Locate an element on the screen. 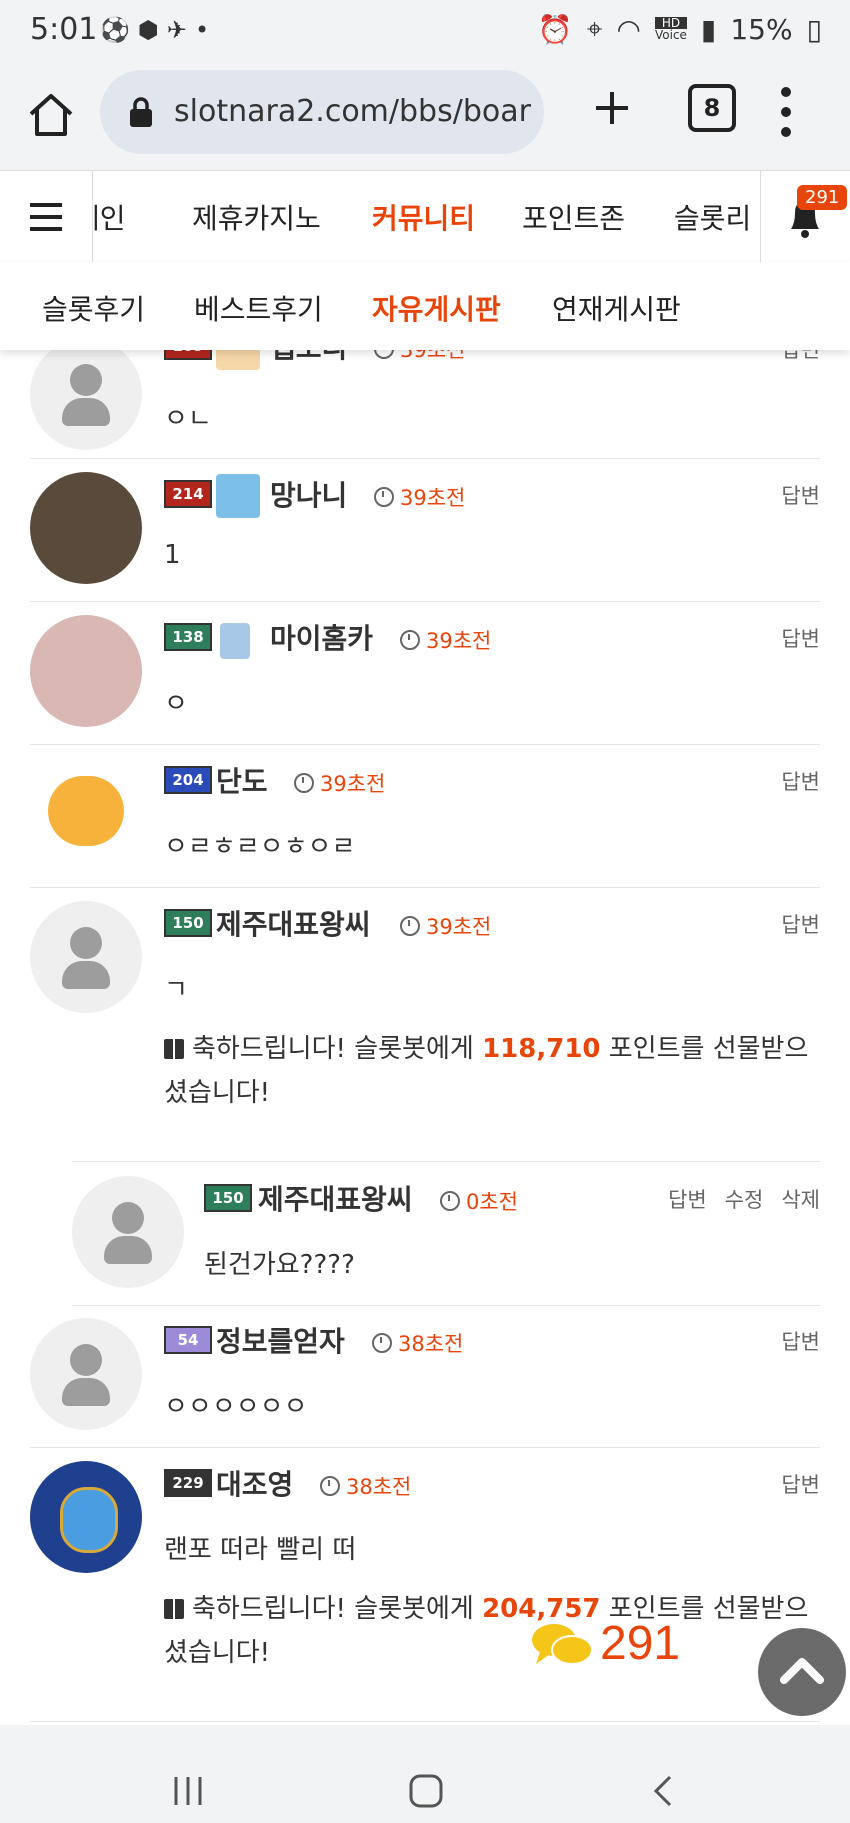  level-badge: 229 is located at coordinates (188, 1483).